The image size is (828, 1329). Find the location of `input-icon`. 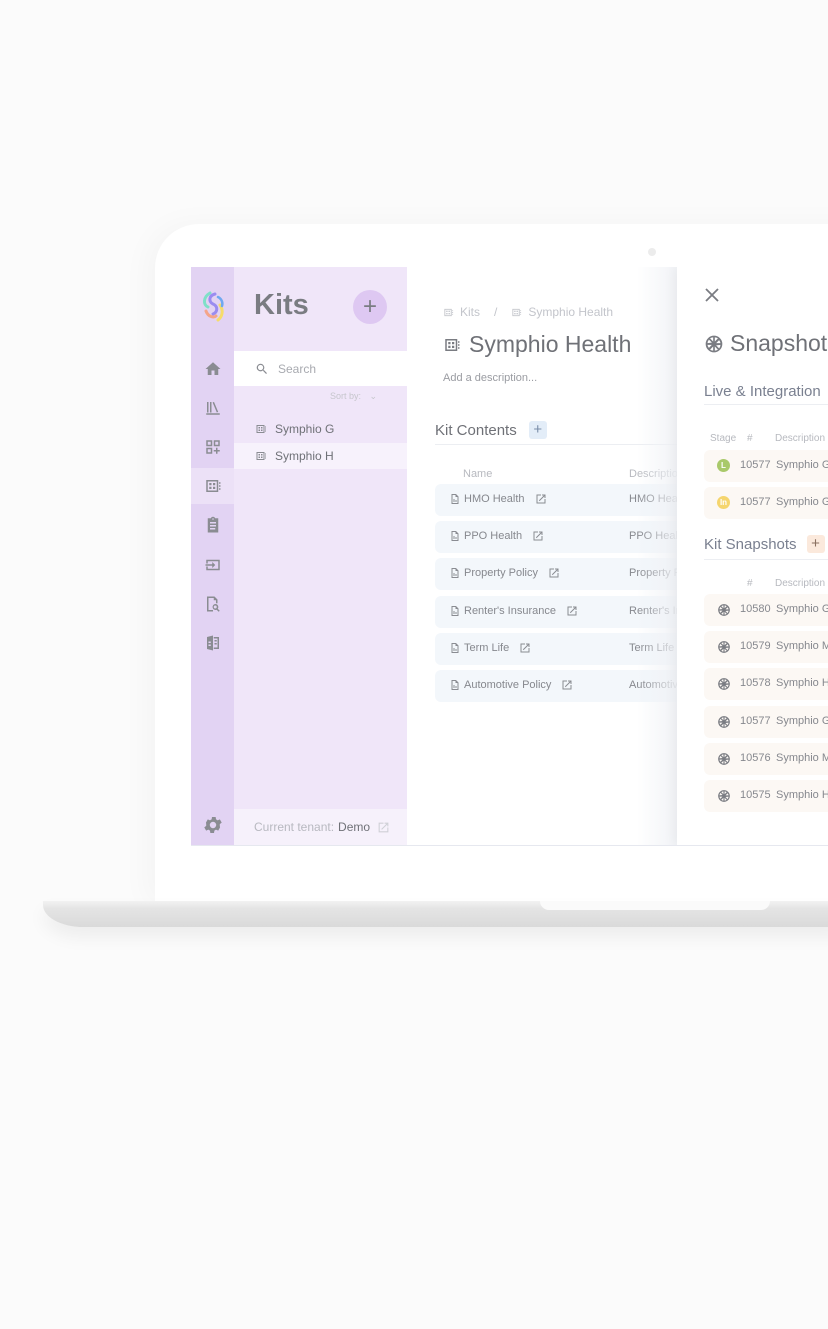

input-icon is located at coordinates (212, 565).